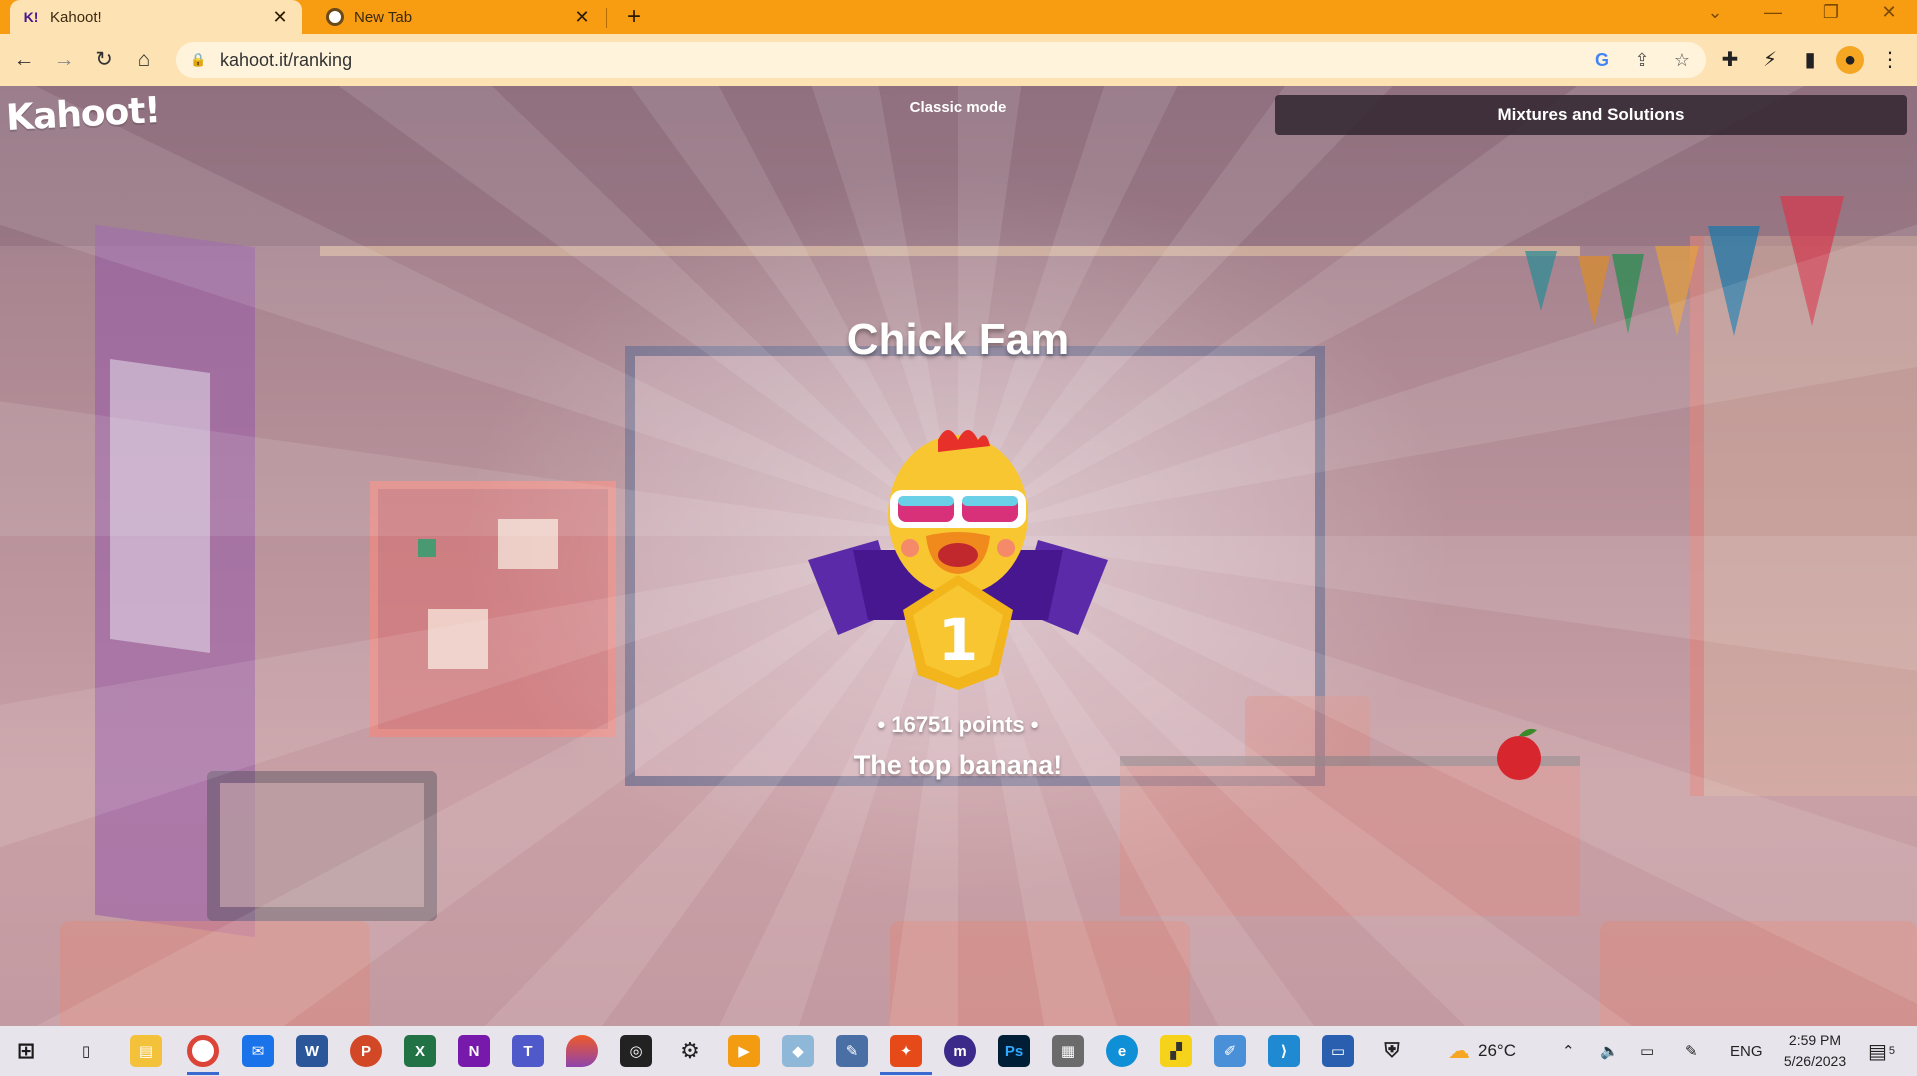 The image size is (1917, 1076). What do you see at coordinates (1746, 1051) in the screenshot?
I see `language-indicator: ENG` at bounding box center [1746, 1051].